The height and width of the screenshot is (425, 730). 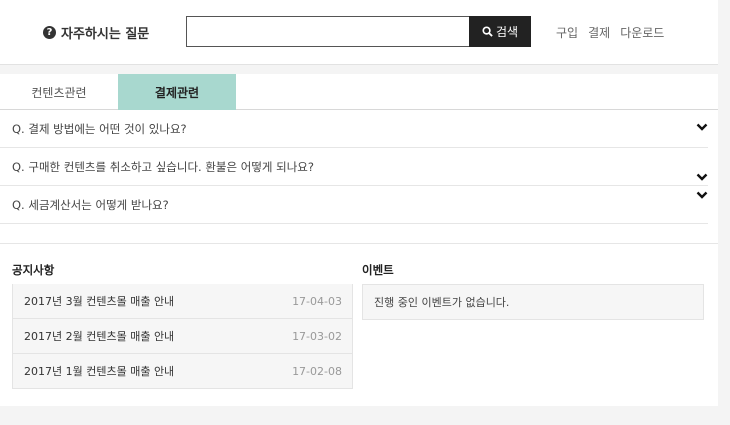 What do you see at coordinates (359, 92) in the screenshot?
I see `tab-bar: 컨텐츠관련 결제관련` at bounding box center [359, 92].